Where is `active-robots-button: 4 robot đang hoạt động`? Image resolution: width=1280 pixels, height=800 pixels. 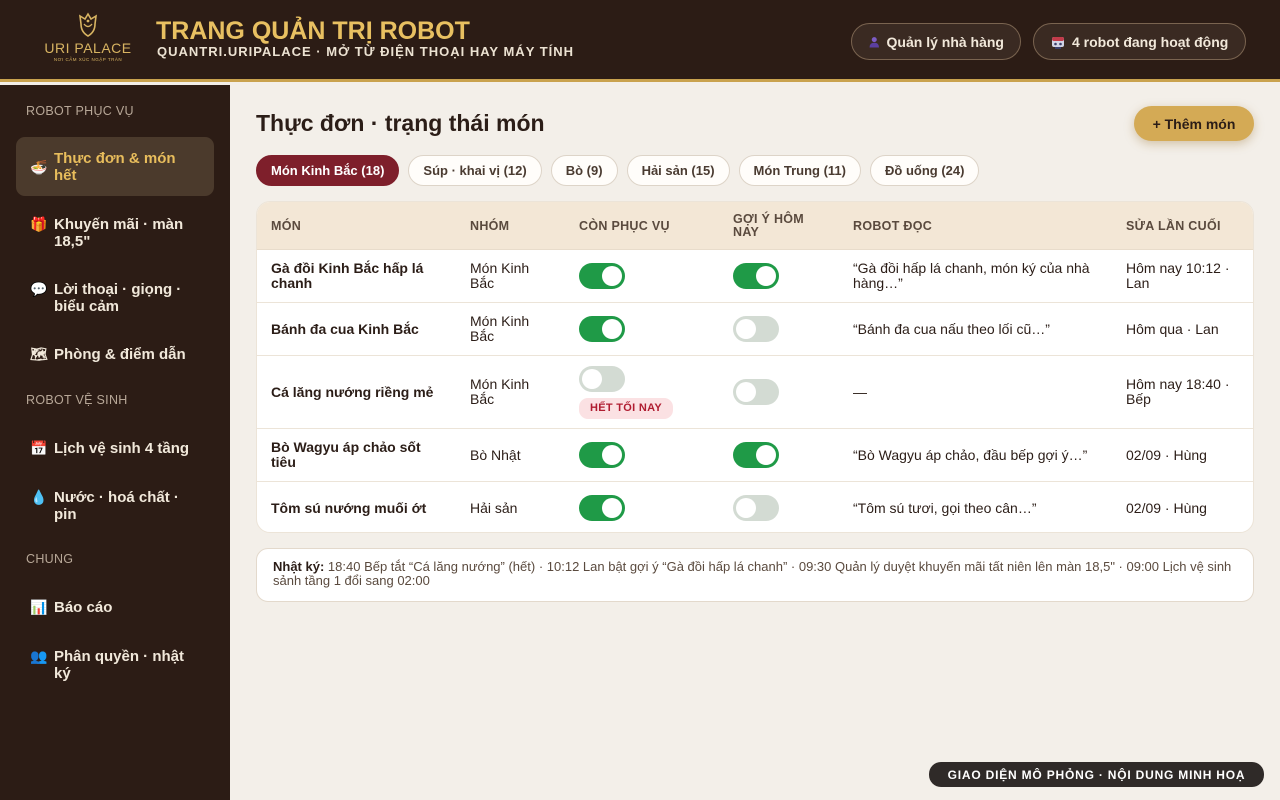
active-robots-button: 4 robot đang hoạt động is located at coordinates (1139, 41).